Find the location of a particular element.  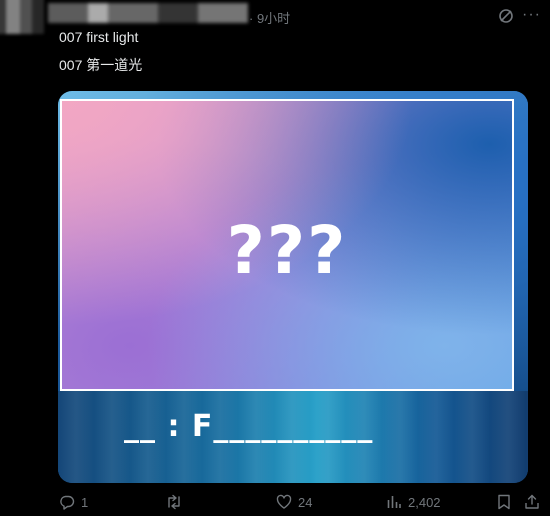

views-icon is located at coordinates (394, 502).